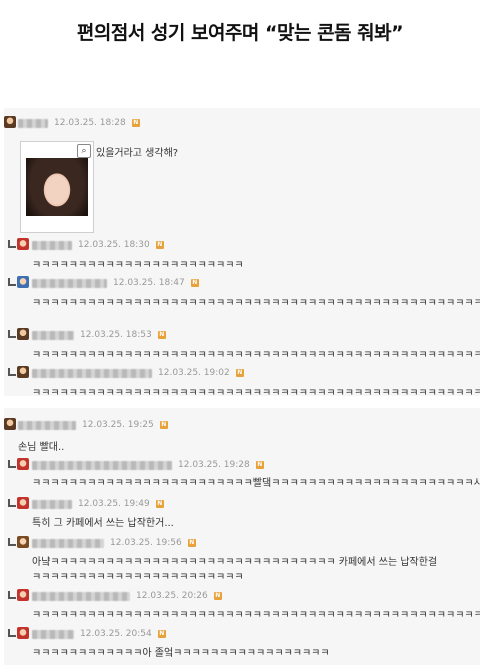 The image size is (480, 665). I want to click on comment-time: 12.03.25. 18:47, so click(149, 283).